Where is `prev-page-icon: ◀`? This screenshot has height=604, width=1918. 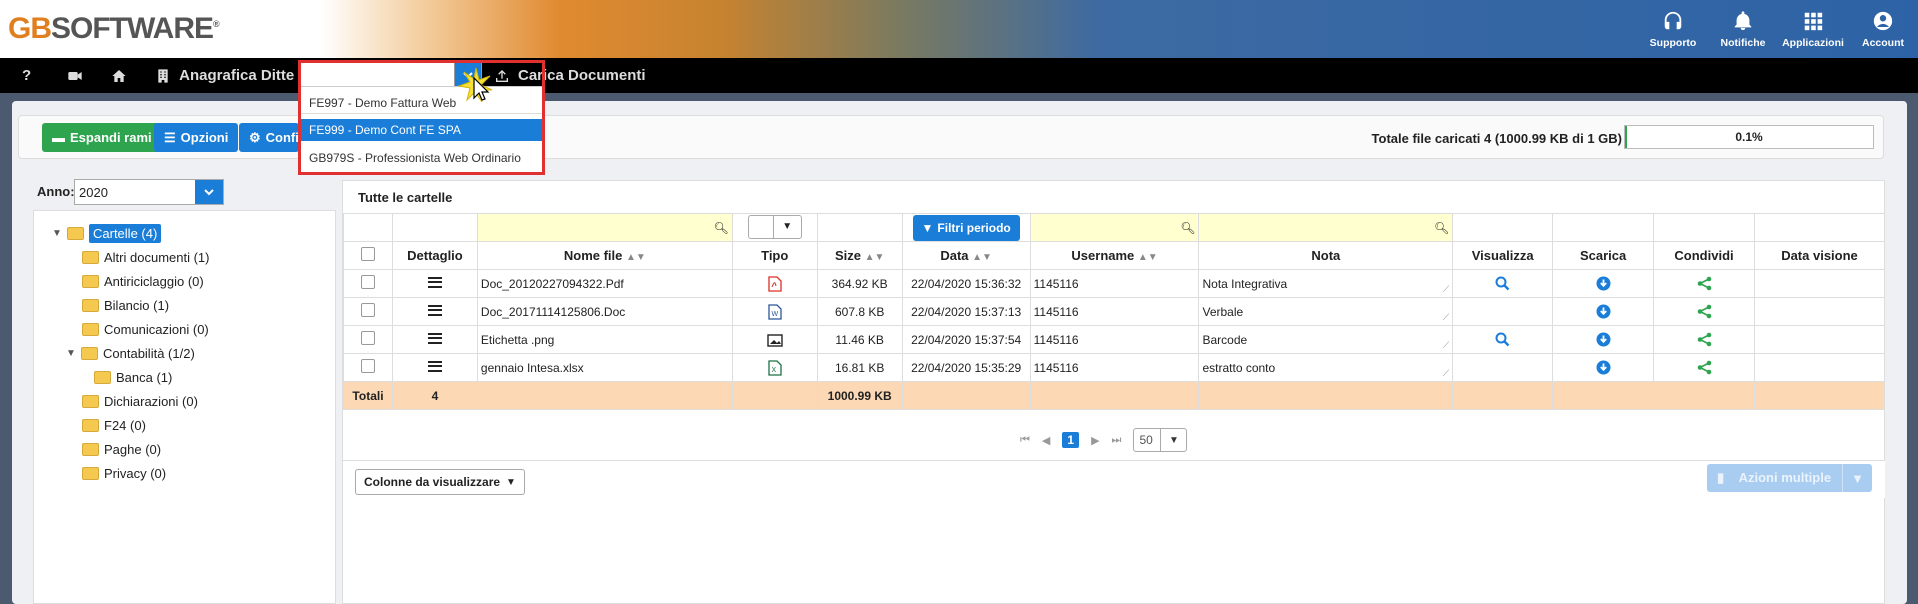 prev-page-icon: ◀ is located at coordinates (1046, 440).